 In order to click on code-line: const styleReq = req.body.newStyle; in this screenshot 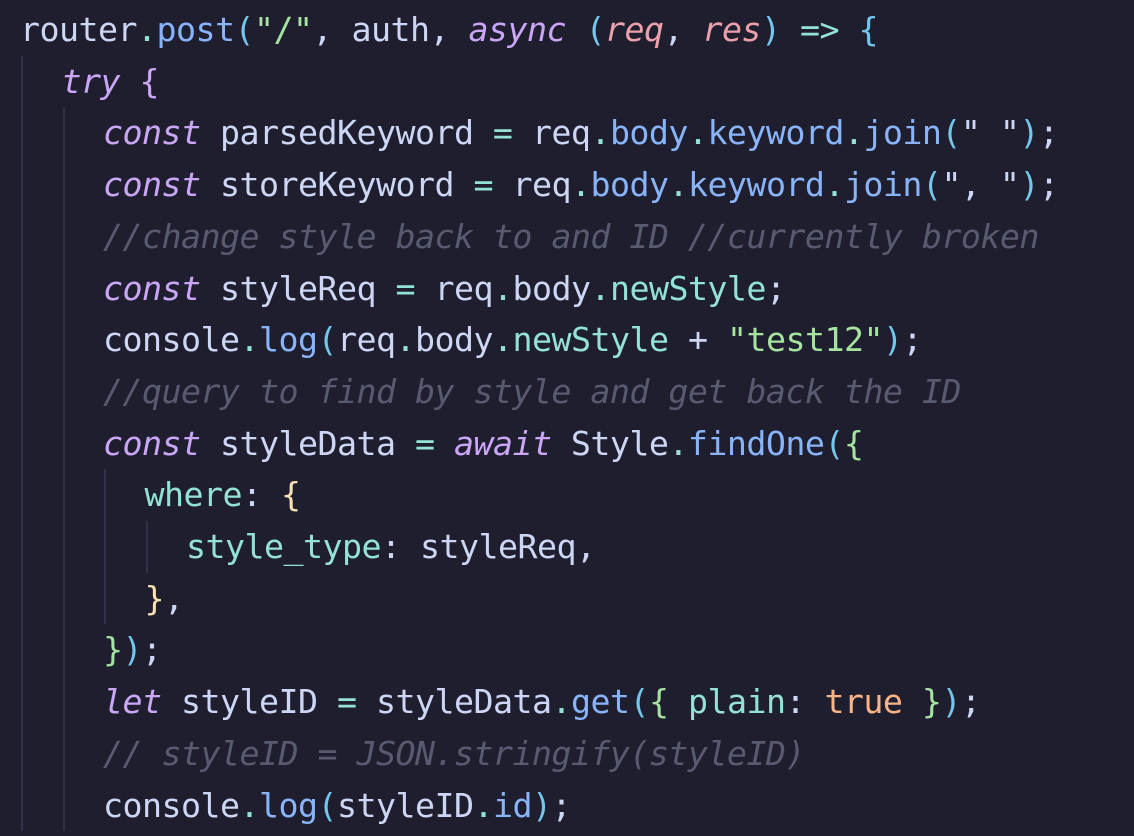, I will do `click(444, 289)`.